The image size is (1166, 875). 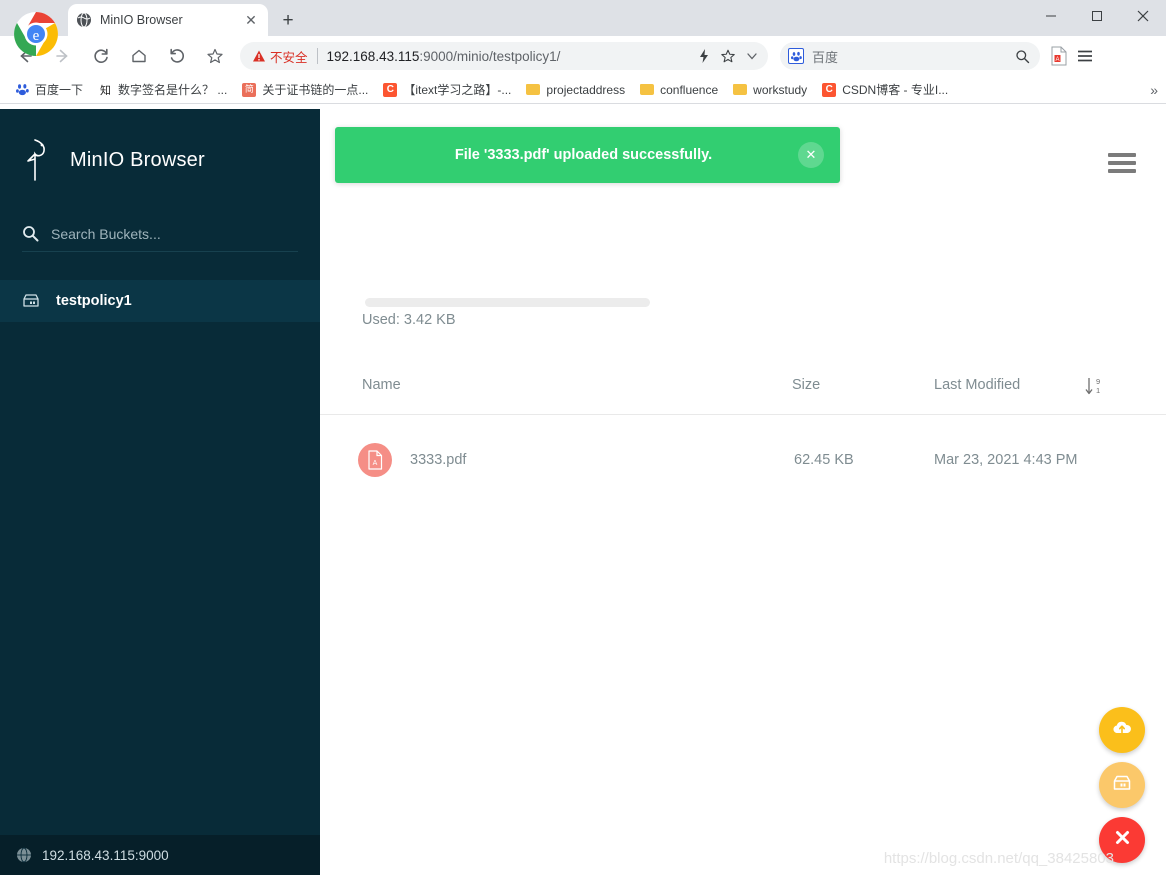 What do you see at coordinates (168, 20) in the screenshot?
I see `browser-tab: MinIO Browser ✕` at bounding box center [168, 20].